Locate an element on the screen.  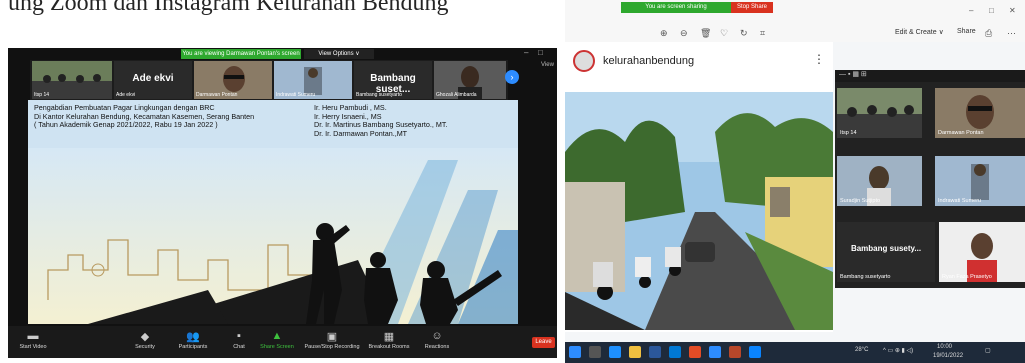
profile-avatar is located at coordinates (584, 61).